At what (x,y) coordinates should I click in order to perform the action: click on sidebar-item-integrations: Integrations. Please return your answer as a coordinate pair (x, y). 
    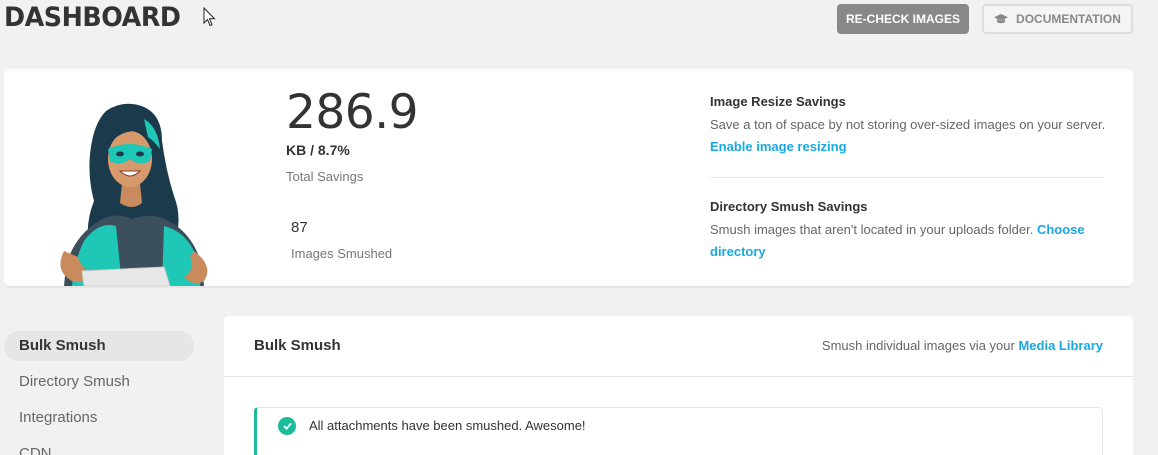
    Looking at the image, I should click on (99, 418).